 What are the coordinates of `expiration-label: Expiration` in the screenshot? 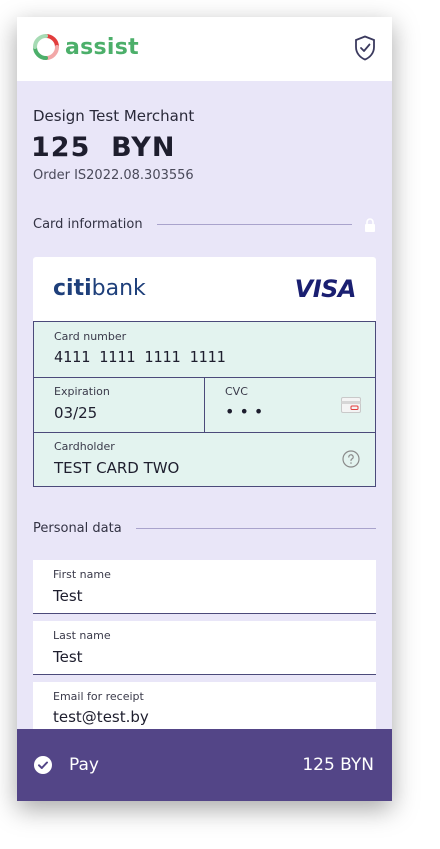 It's located at (82, 391).